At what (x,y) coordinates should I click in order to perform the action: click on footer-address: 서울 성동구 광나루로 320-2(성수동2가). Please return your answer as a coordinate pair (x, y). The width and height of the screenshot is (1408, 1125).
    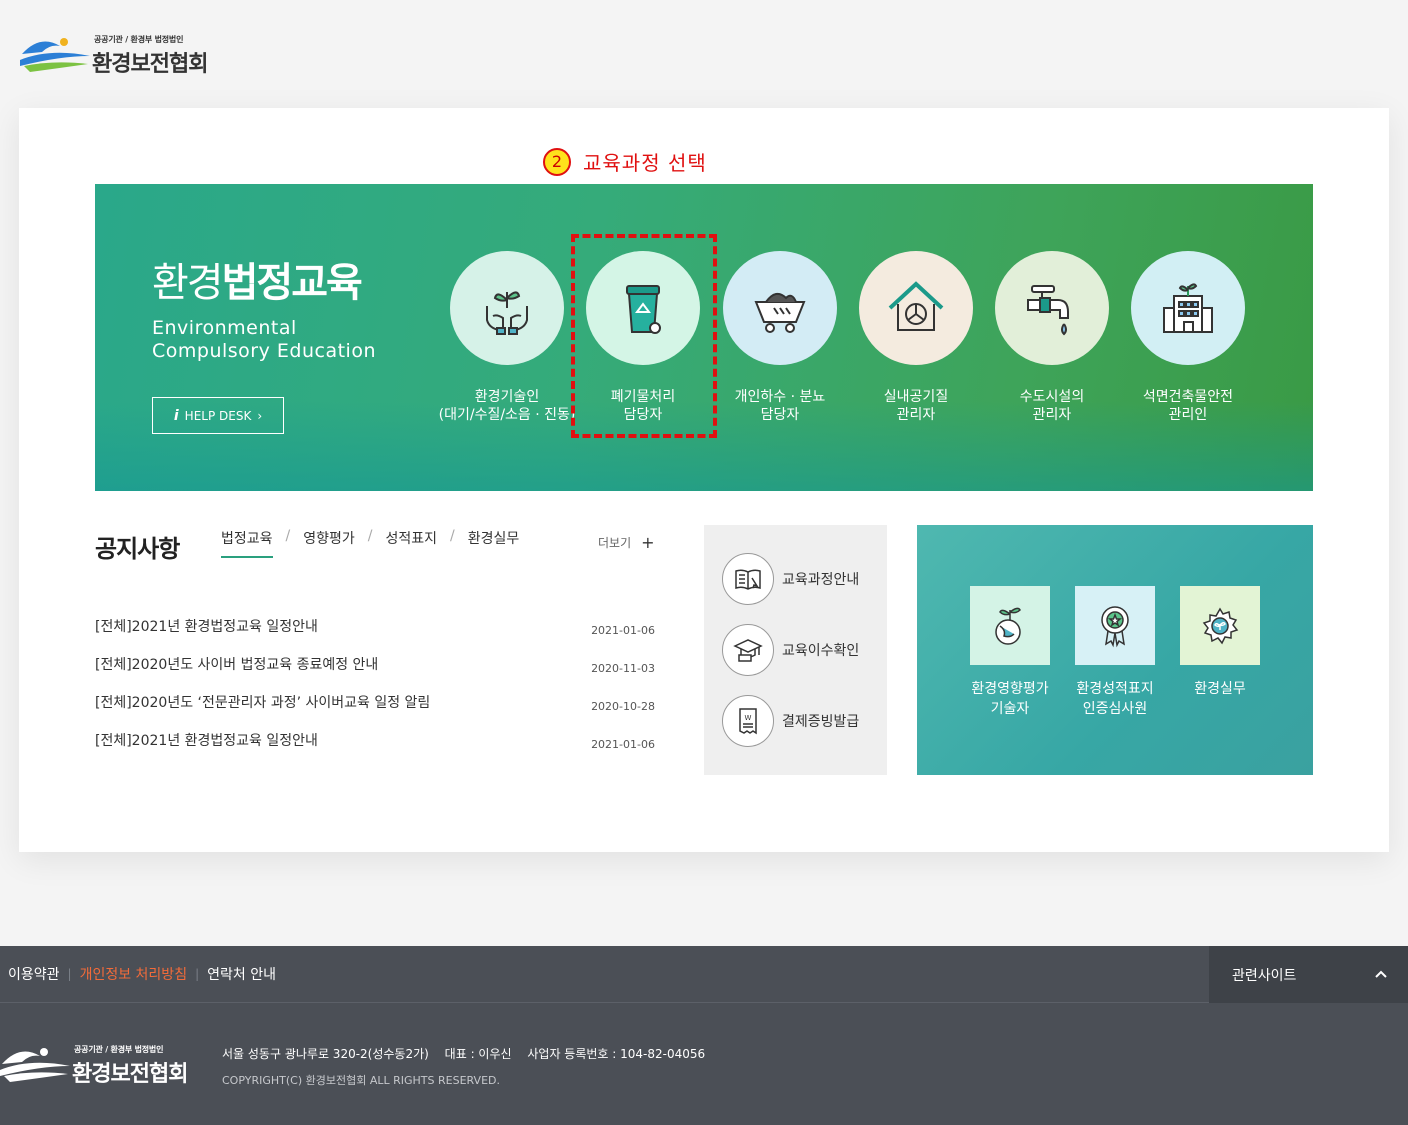
    Looking at the image, I should click on (325, 1054).